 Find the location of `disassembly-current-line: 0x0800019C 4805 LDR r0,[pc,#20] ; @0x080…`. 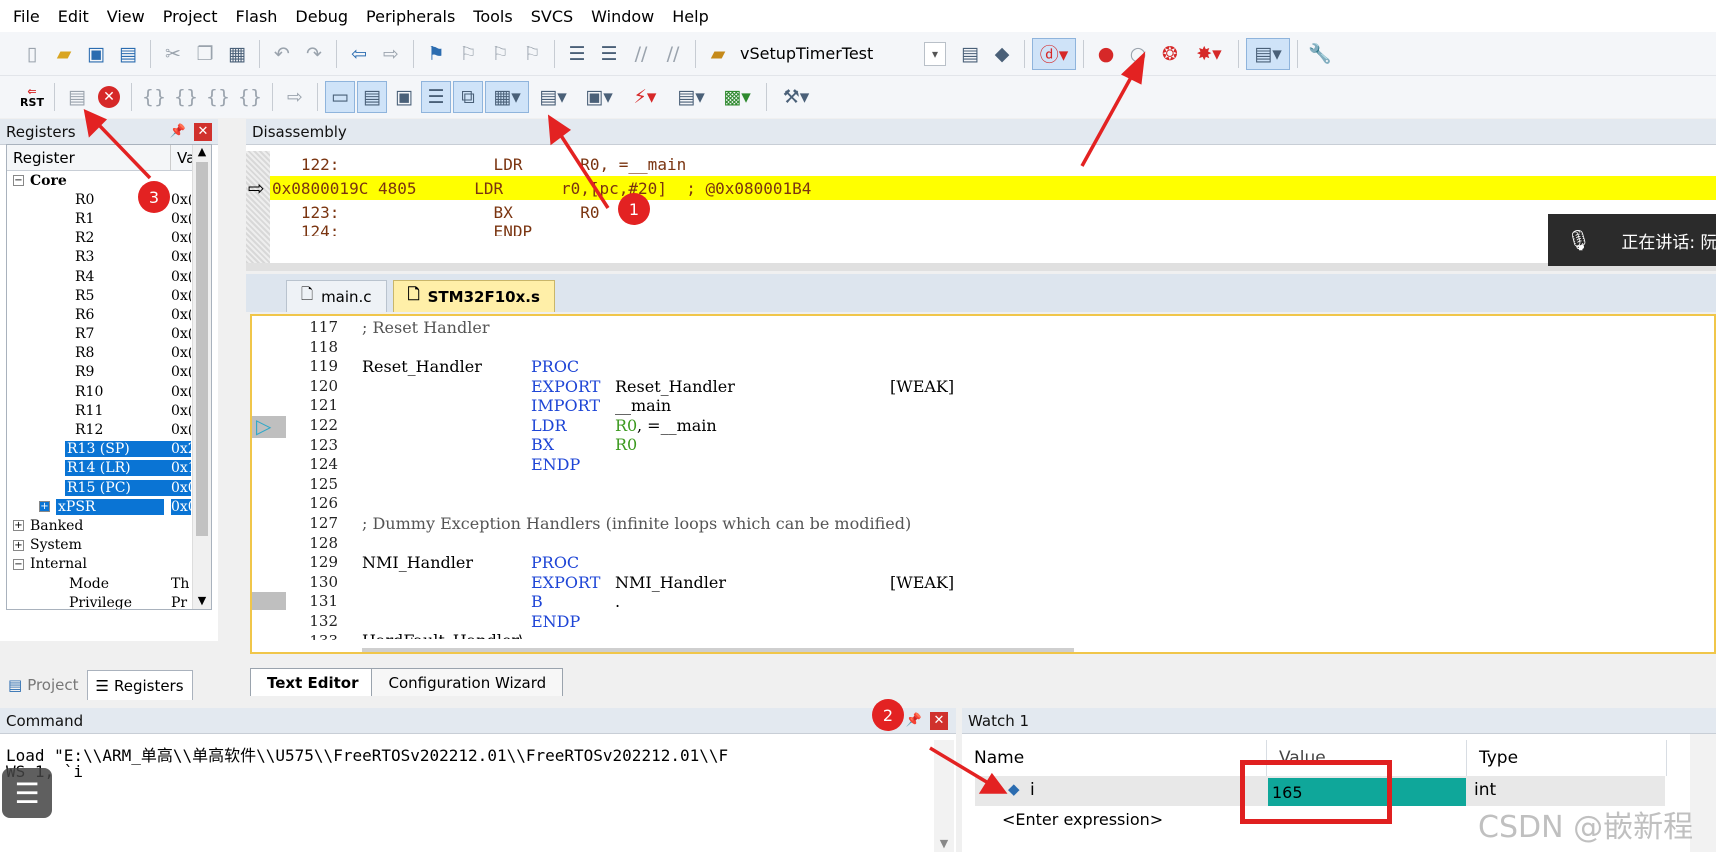

disassembly-current-line: 0x0800019C 4805 LDR r0,[pc,#20] ; @0x080… is located at coordinates (981, 188).